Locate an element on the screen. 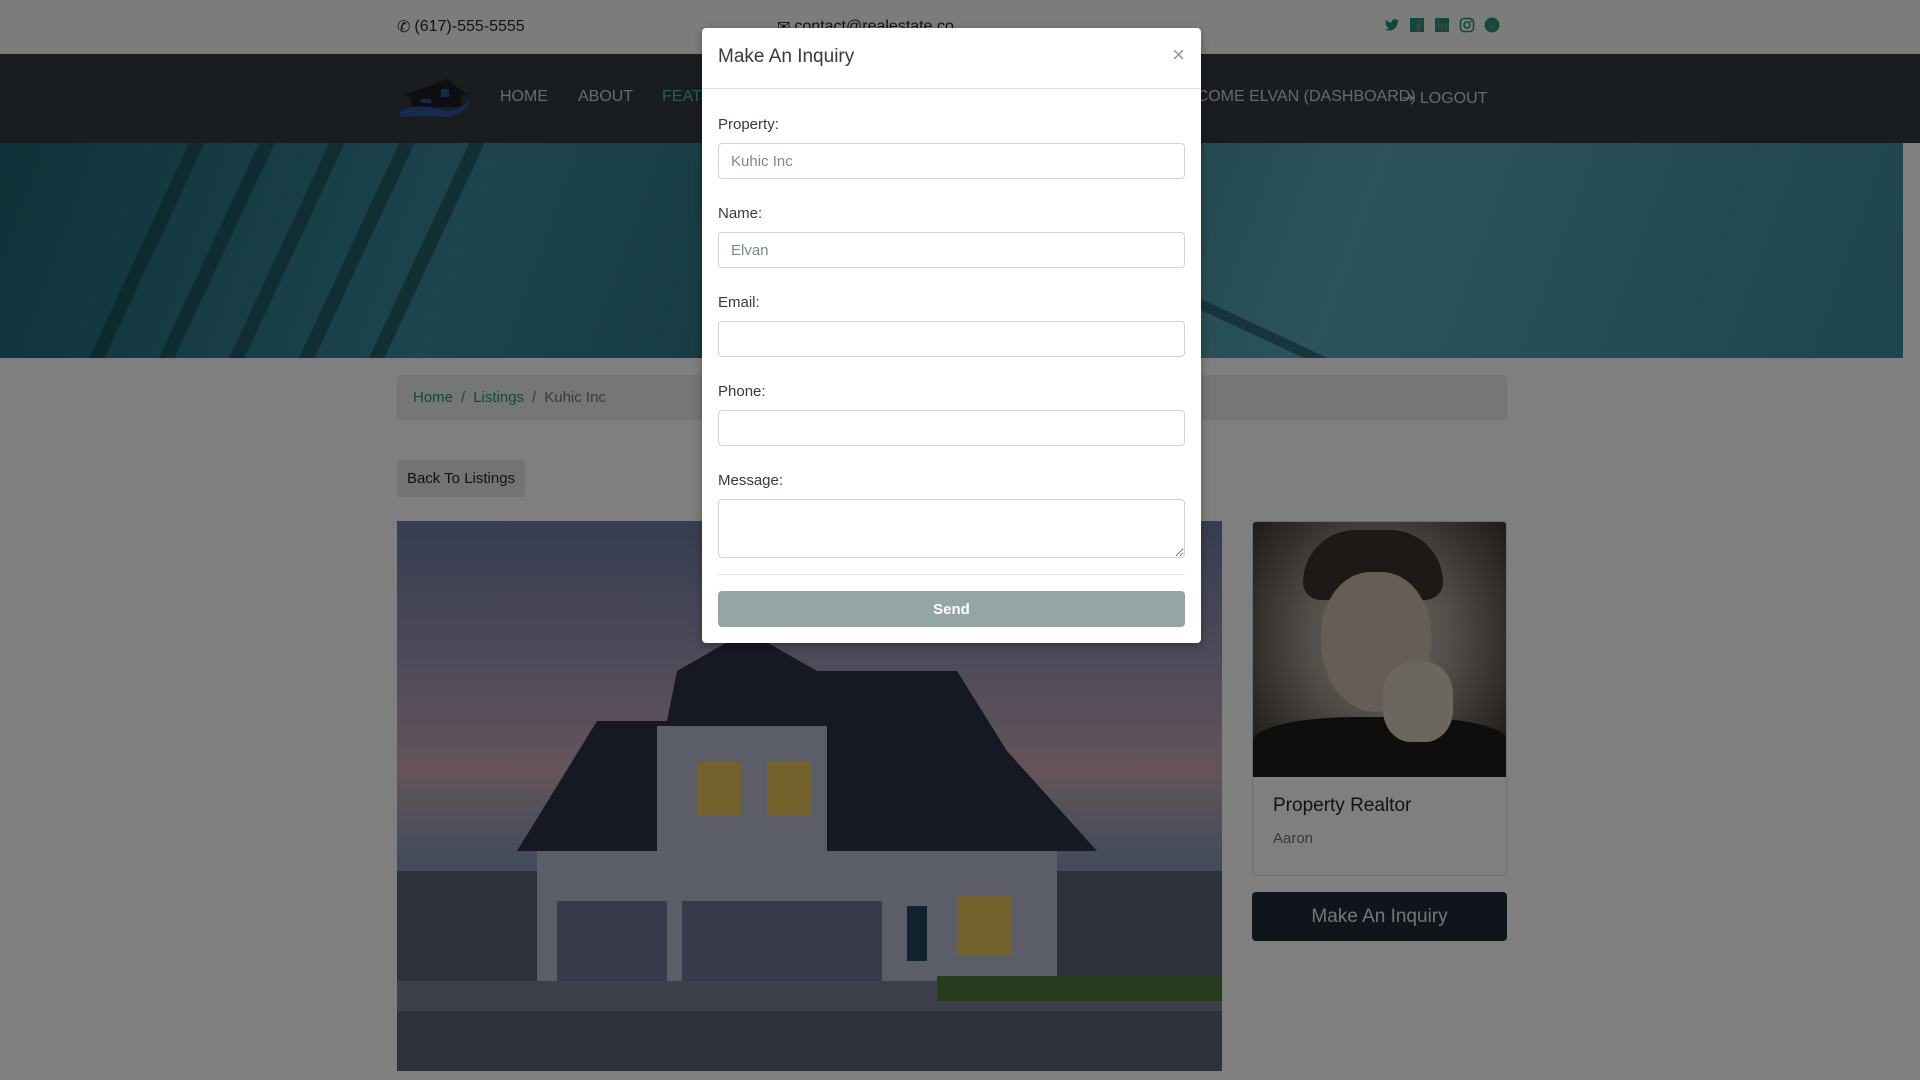 The width and height of the screenshot is (1920, 1080). email-label: Email: is located at coordinates (739, 302).